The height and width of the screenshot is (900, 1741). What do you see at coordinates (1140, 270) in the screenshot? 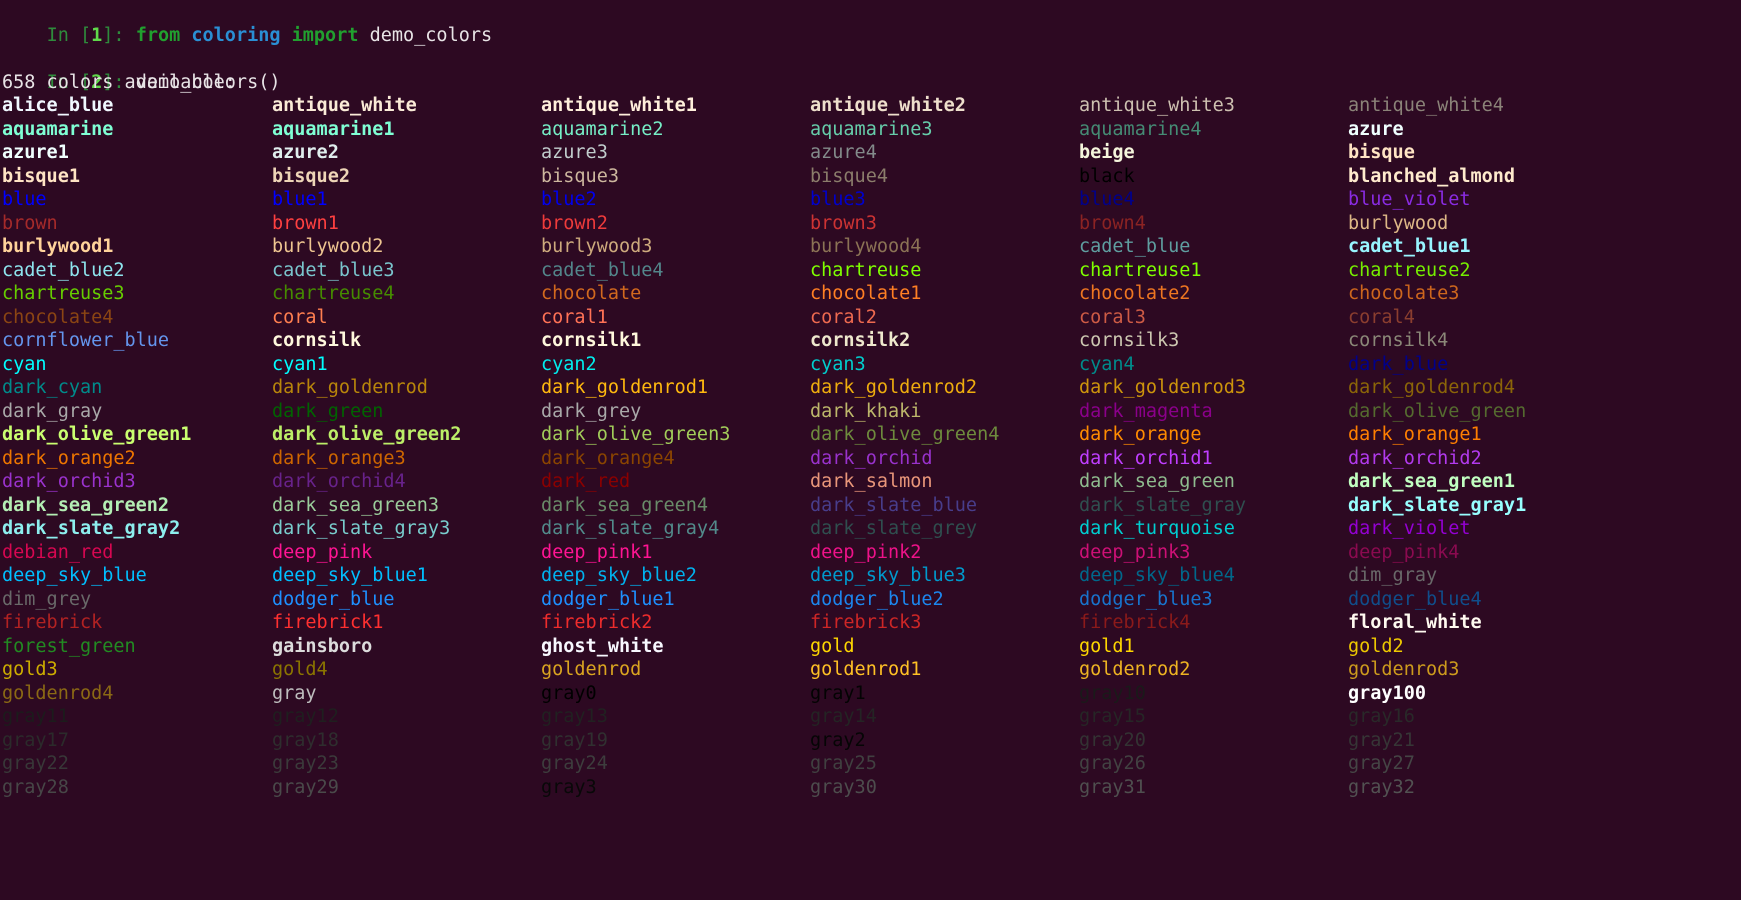
I see `color-name-label: chartreuse1` at bounding box center [1140, 270].